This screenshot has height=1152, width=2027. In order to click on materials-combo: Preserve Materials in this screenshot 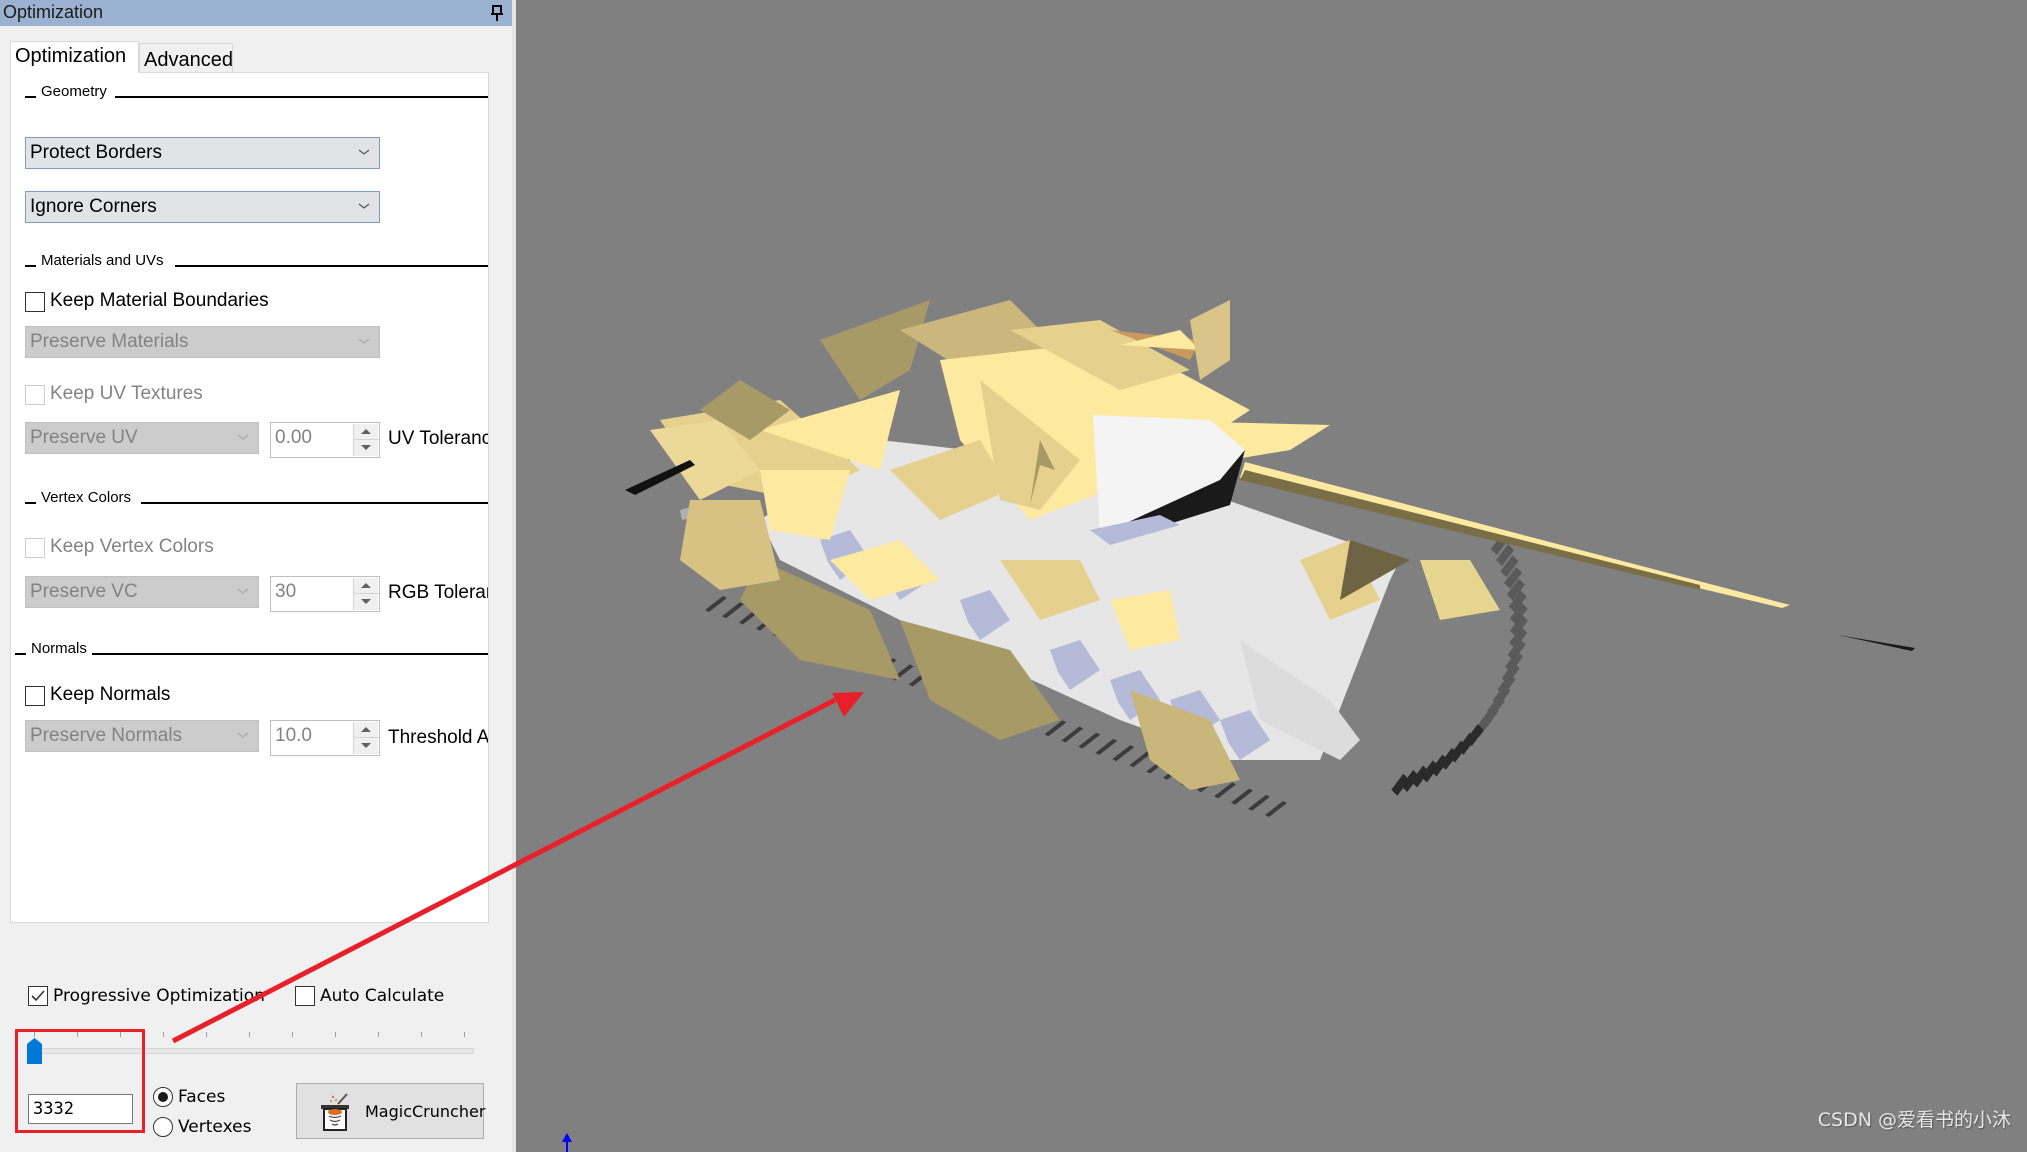, I will do `click(202, 342)`.